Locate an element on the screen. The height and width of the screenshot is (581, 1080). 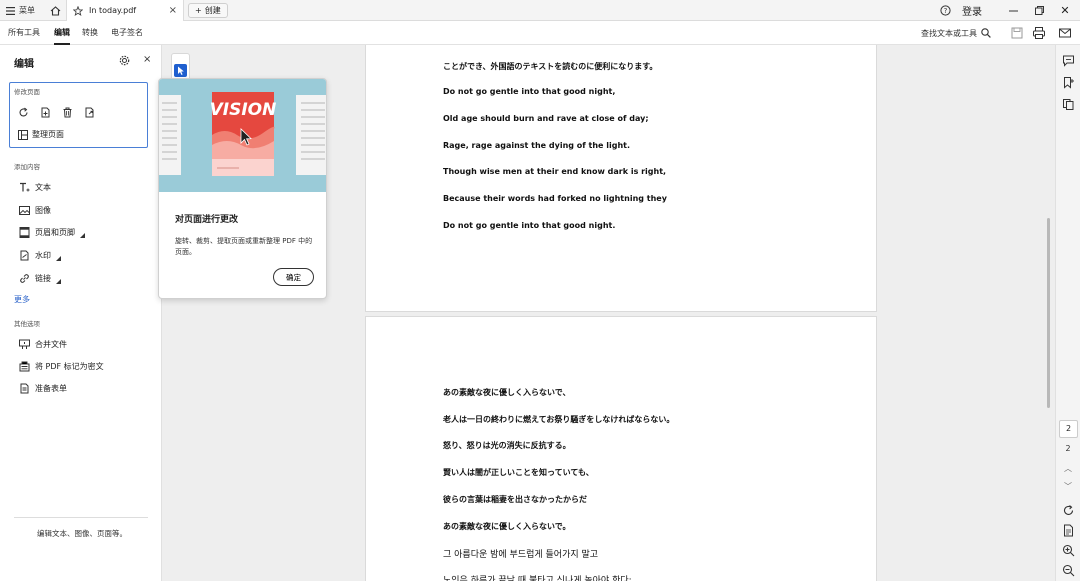
organize-pages-button: 整理页面 is located at coordinates (41, 134).